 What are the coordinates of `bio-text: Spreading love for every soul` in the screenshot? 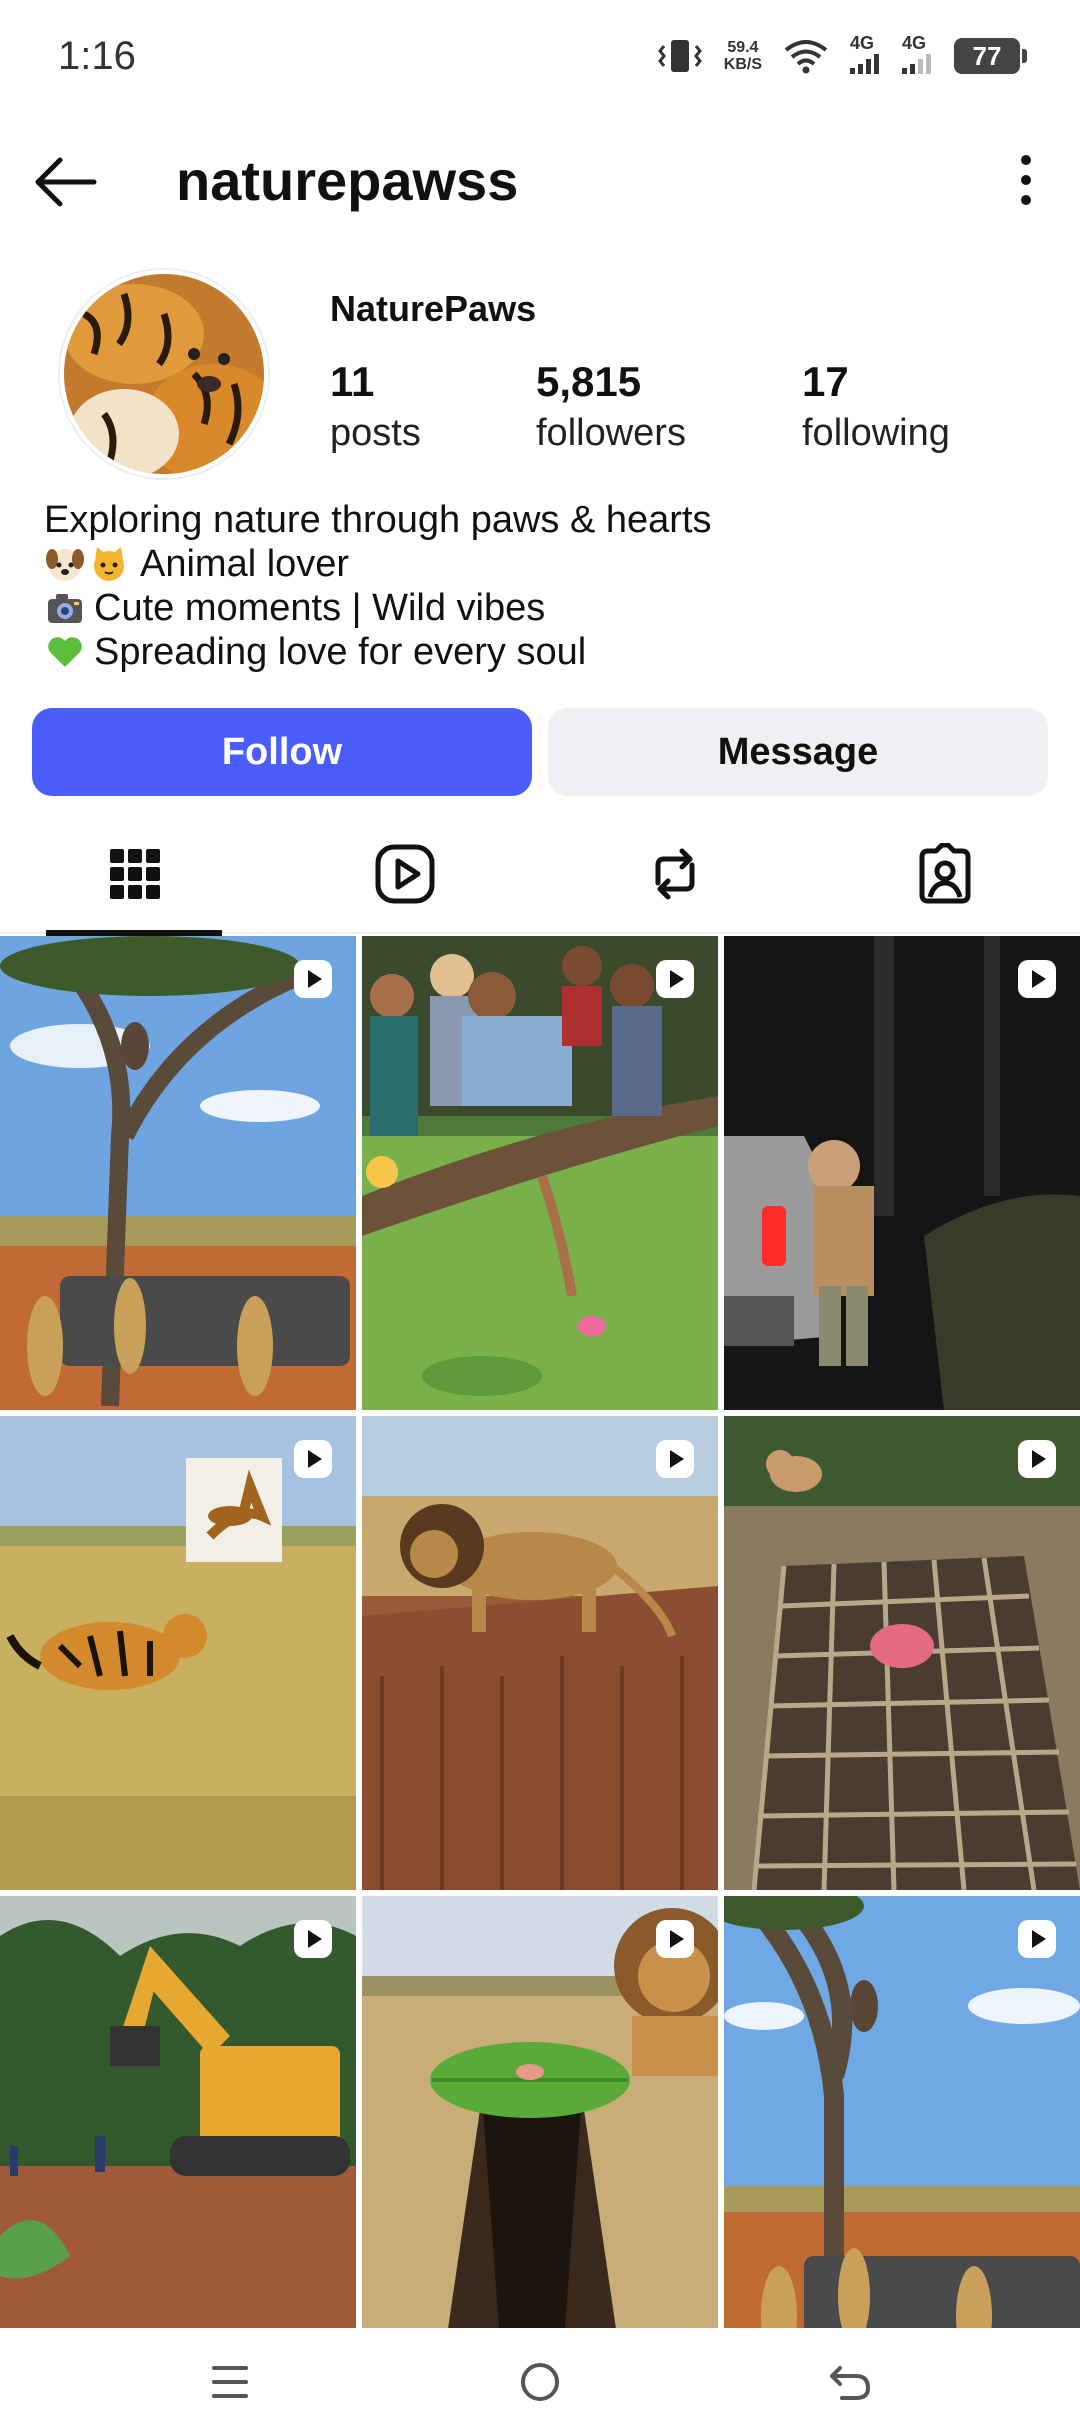 It's located at (340, 652).